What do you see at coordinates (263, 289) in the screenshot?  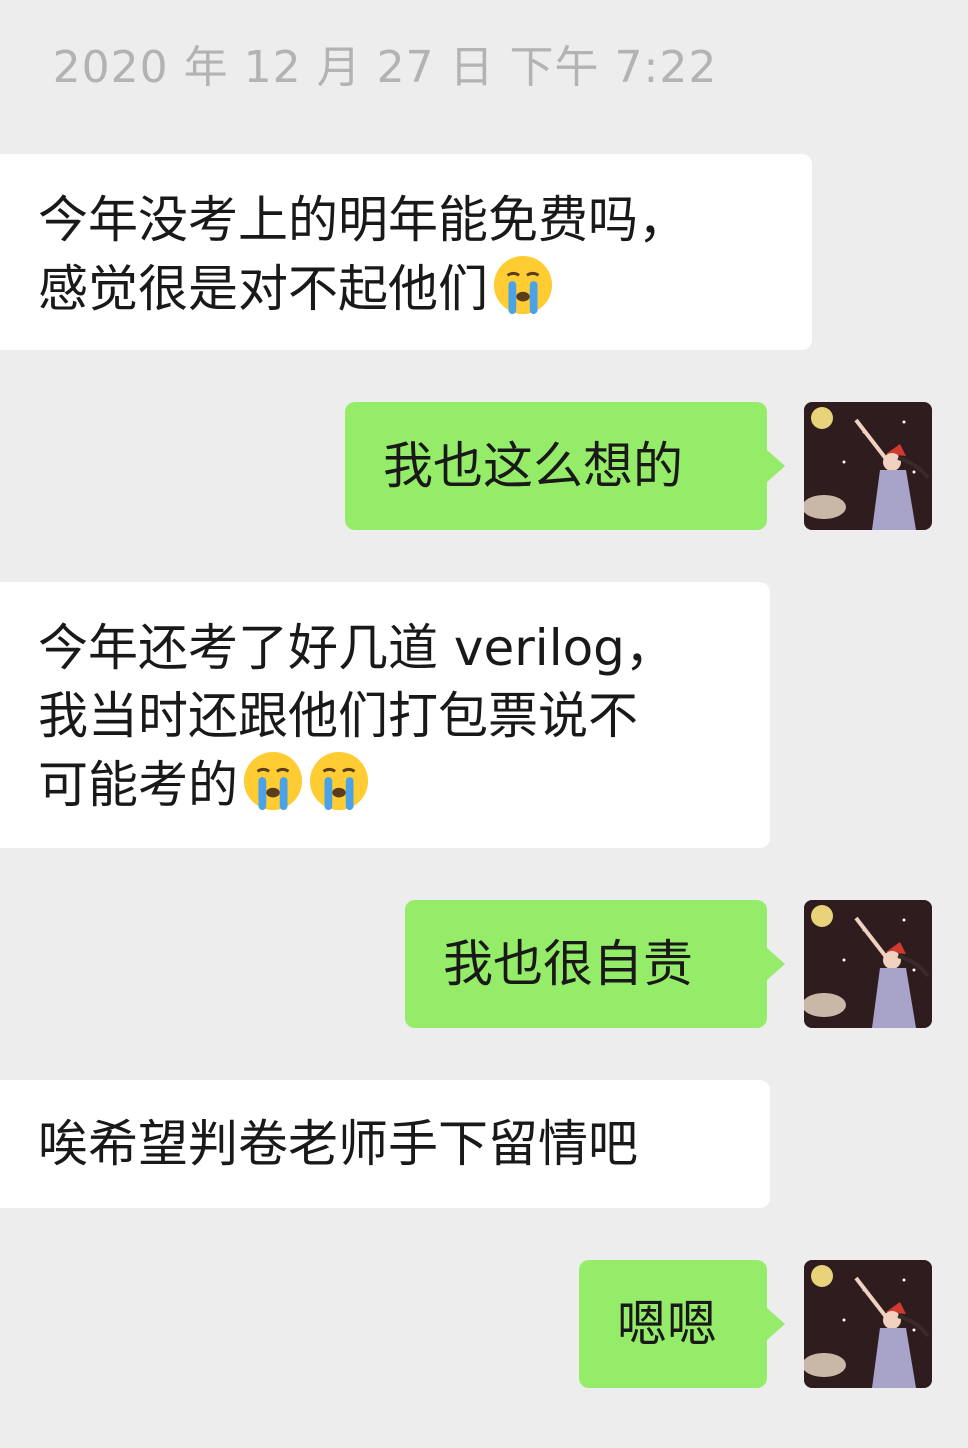 I see `message-text: 感觉很是对不起他们` at bounding box center [263, 289].